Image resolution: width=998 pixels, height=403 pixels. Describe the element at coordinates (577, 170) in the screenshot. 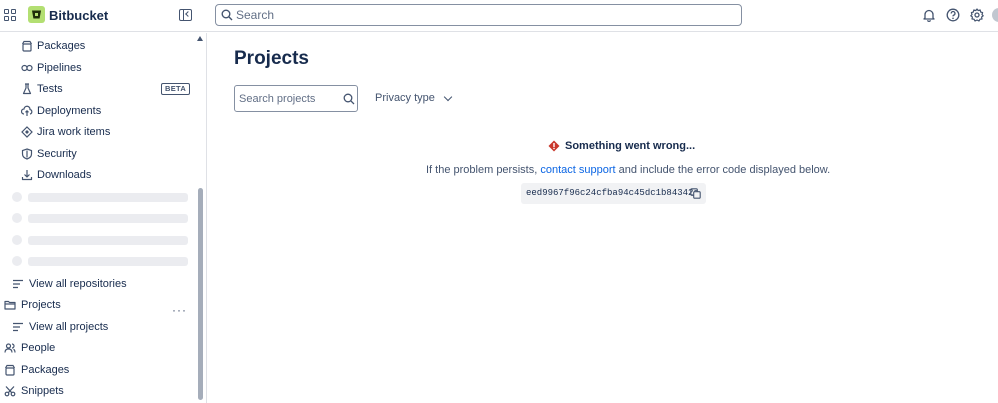

I see `contact-support-link: contact support` at that location.